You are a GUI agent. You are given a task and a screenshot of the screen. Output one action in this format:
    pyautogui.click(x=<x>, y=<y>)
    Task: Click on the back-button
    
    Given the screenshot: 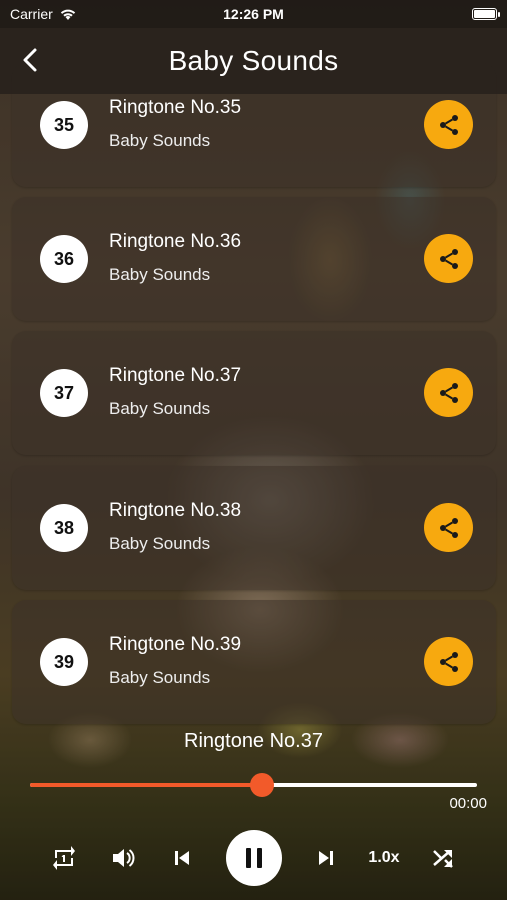 What is the action you would take?
    pyautogui.click(x=30, y=60)
    